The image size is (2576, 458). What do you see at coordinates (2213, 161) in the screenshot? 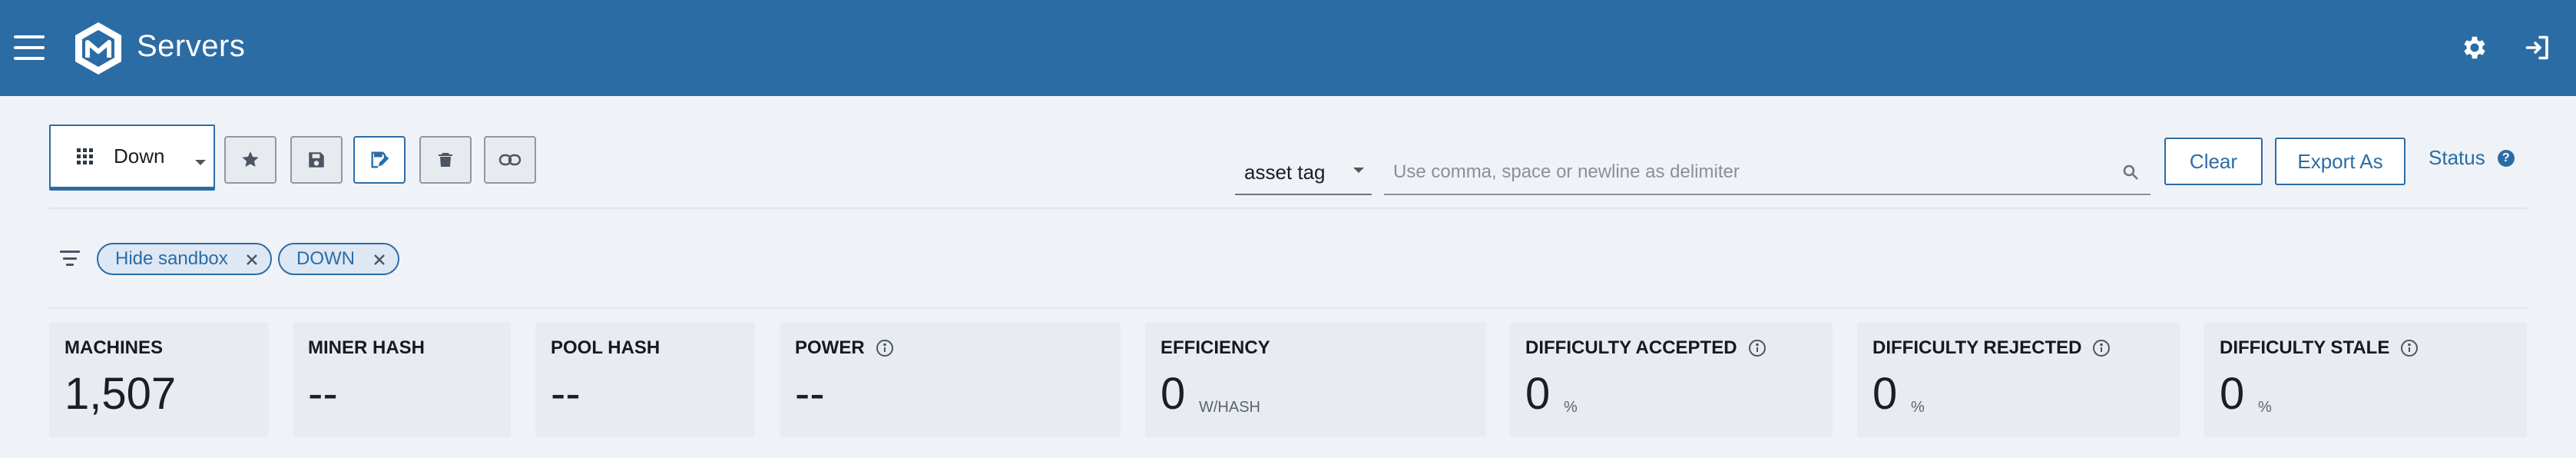
I see `clear-button: Clear` at bounding box center [2213, 161].